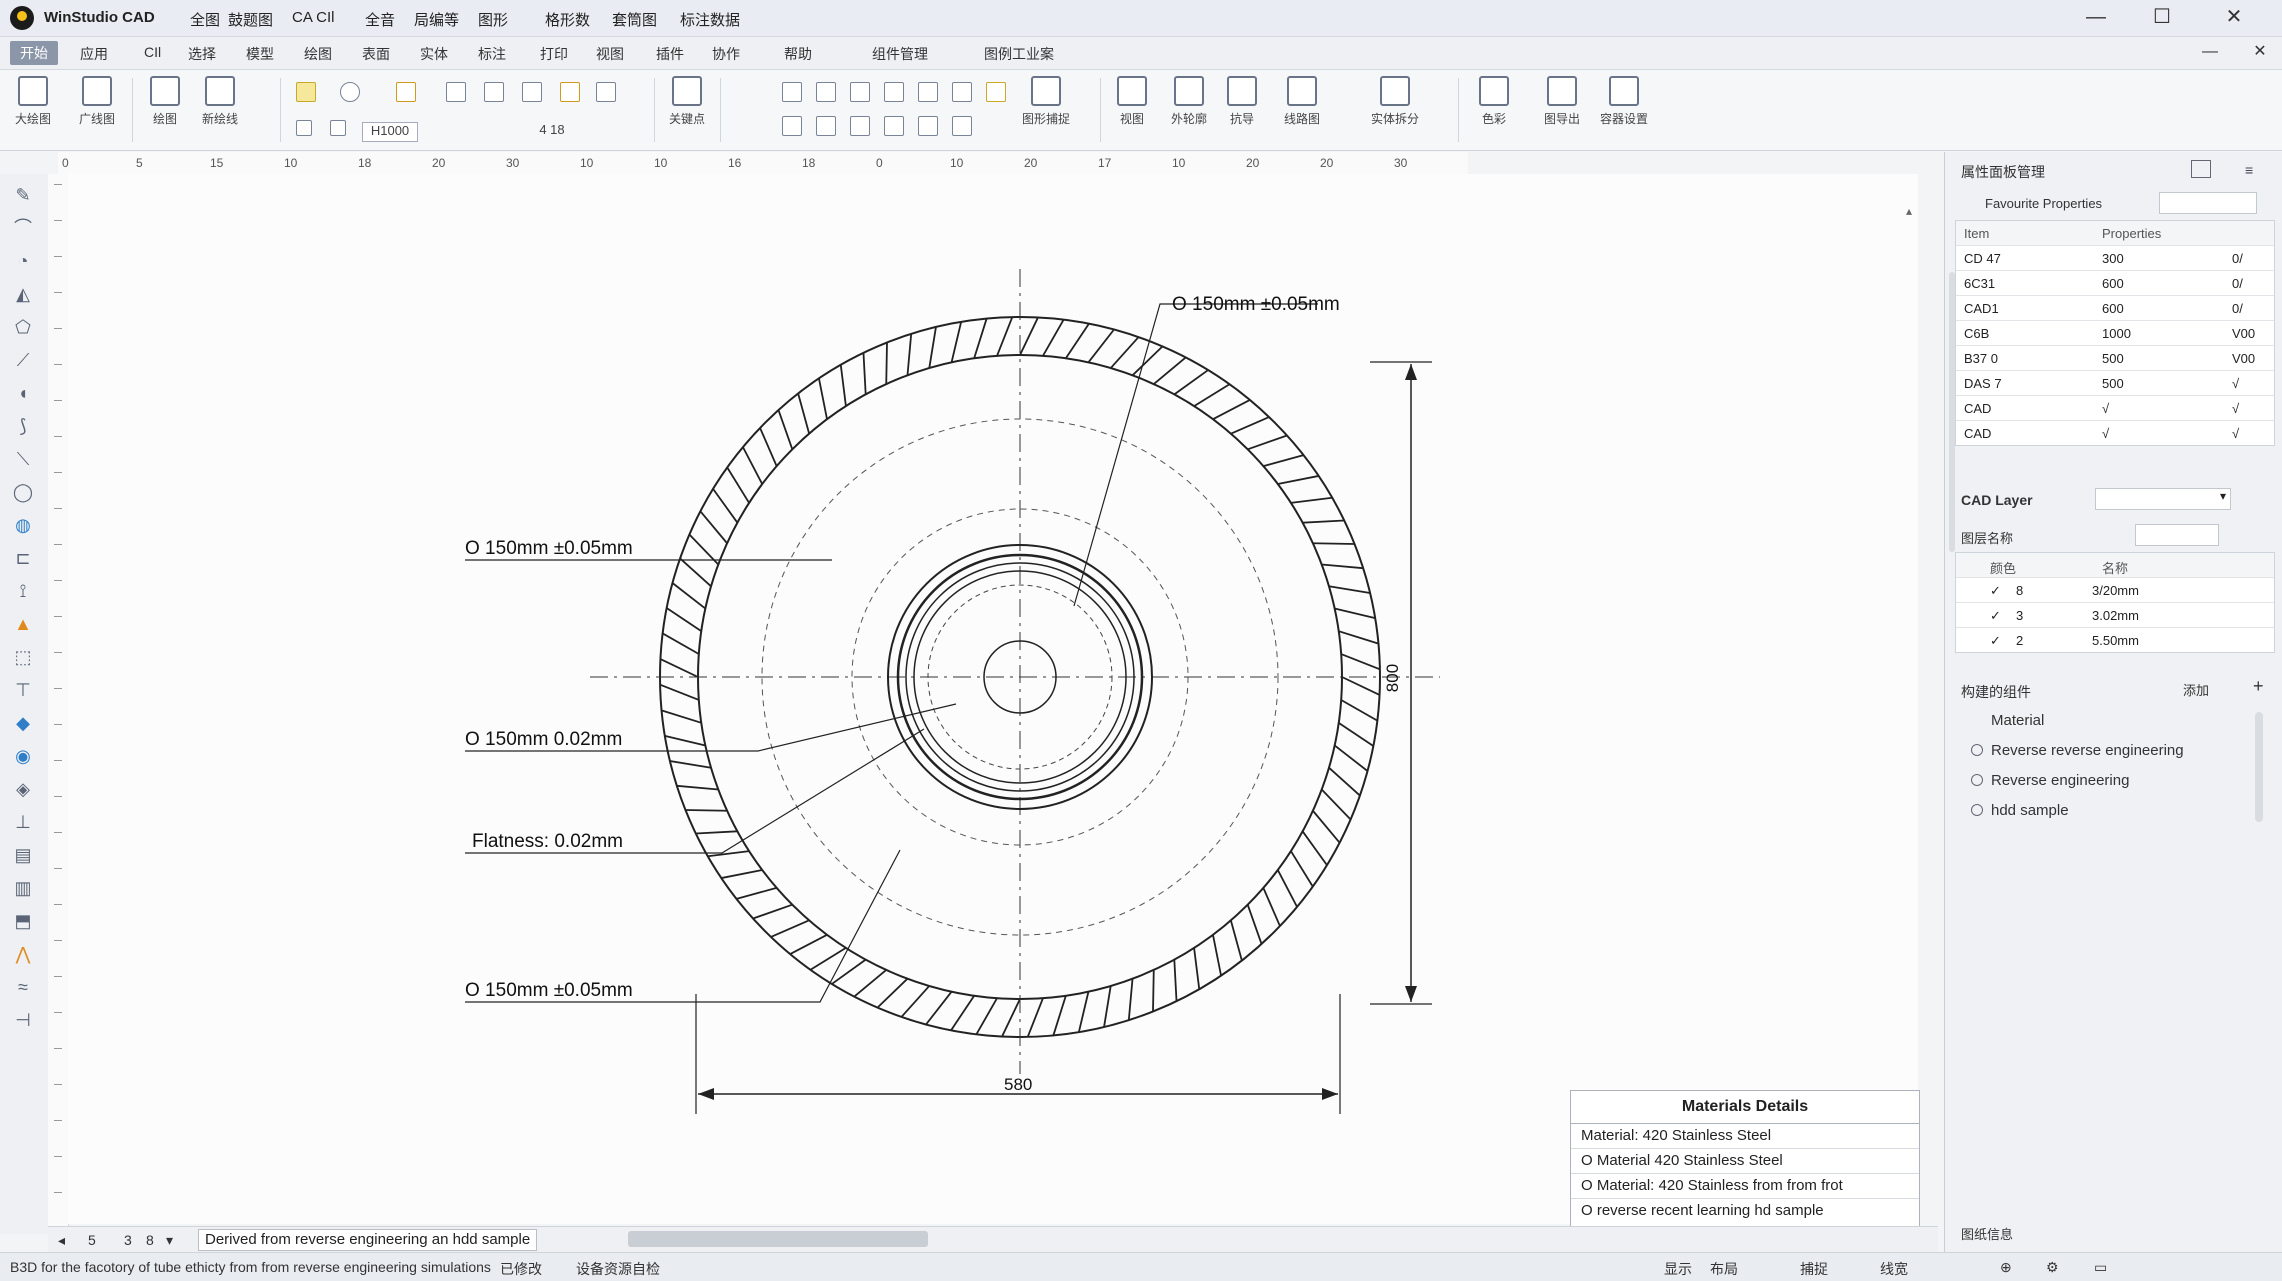 This screenshot has height=1281, width=2282. Describe the element at coordinates (2249, 170) in the screenshot. I see `panel-menu-icon: ≡` at that location.